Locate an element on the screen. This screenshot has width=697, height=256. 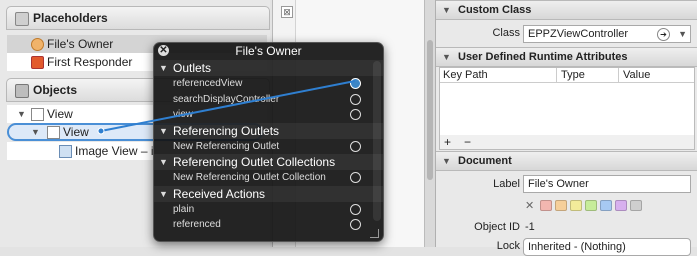
udra-header-label: User Defined Runtime Attributes is located at coordinates (543, 57).